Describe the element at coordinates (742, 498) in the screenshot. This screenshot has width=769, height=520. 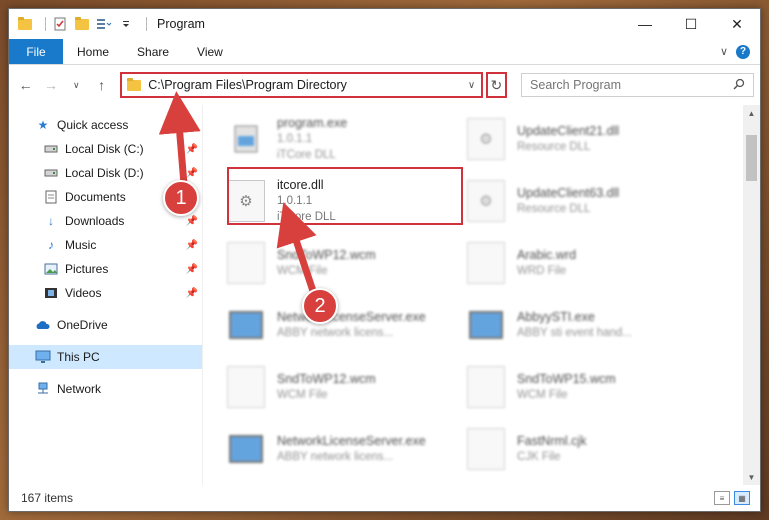
I see `tiles-view-icon: ▦` at that location.